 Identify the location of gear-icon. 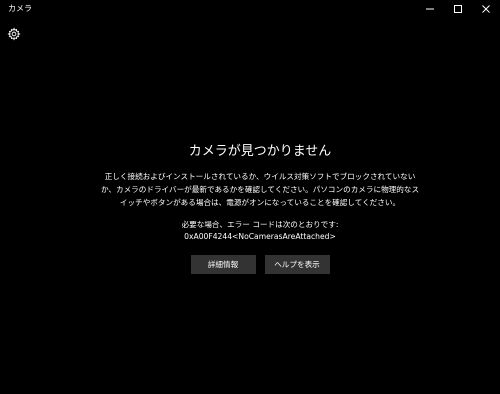
(14, 34).